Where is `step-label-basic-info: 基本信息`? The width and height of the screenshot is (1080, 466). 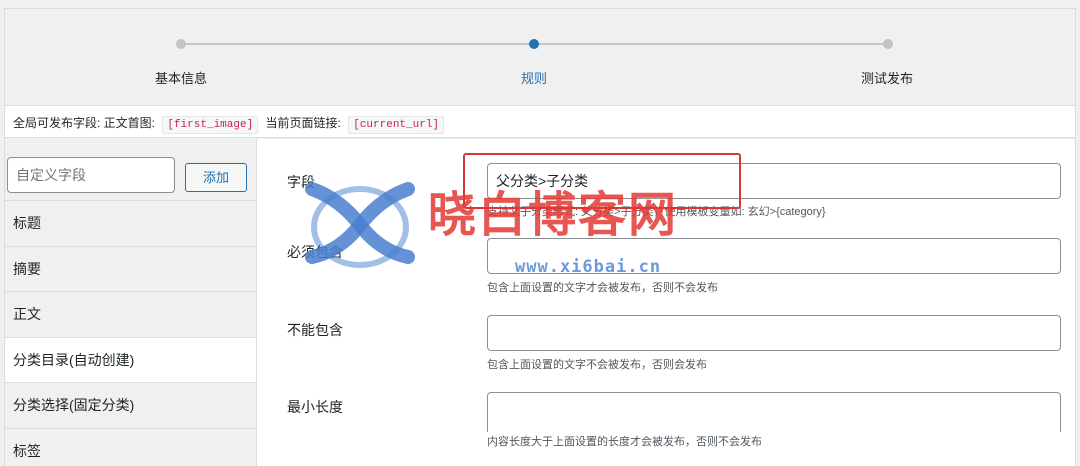
step-label-basic-info: 基本信息 is located at coordinates (181, 77).